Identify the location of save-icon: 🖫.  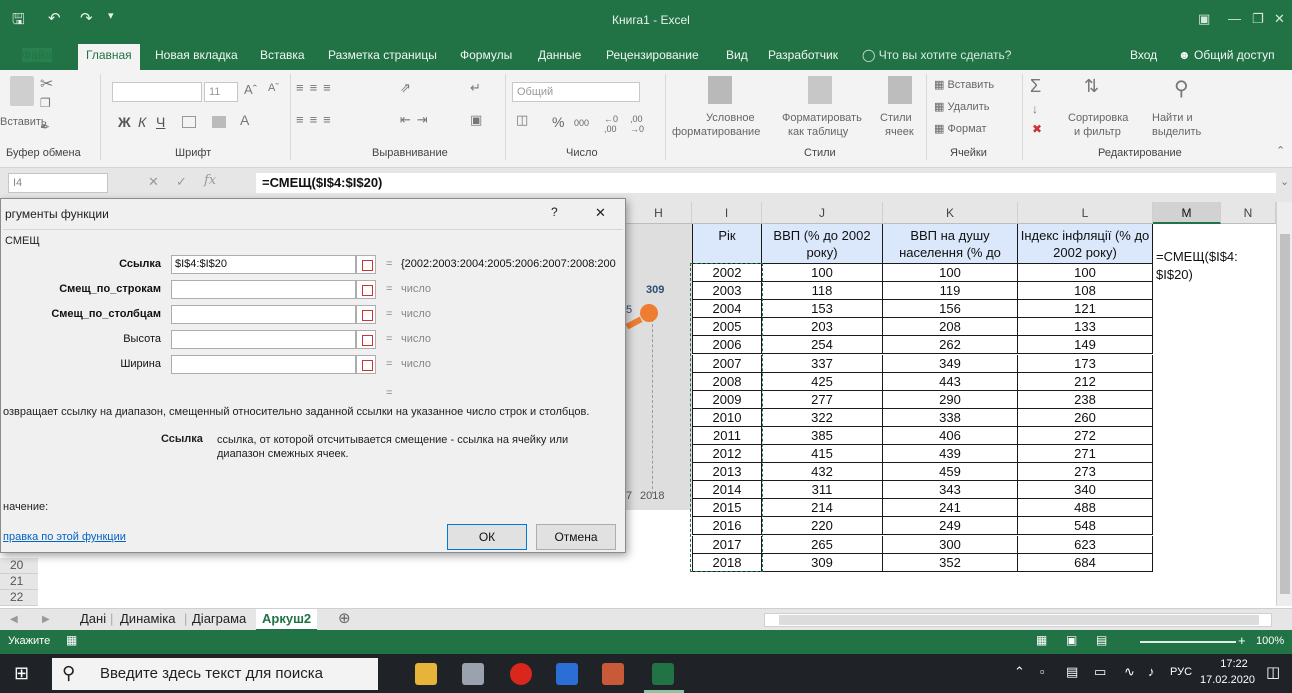
(18, 21).